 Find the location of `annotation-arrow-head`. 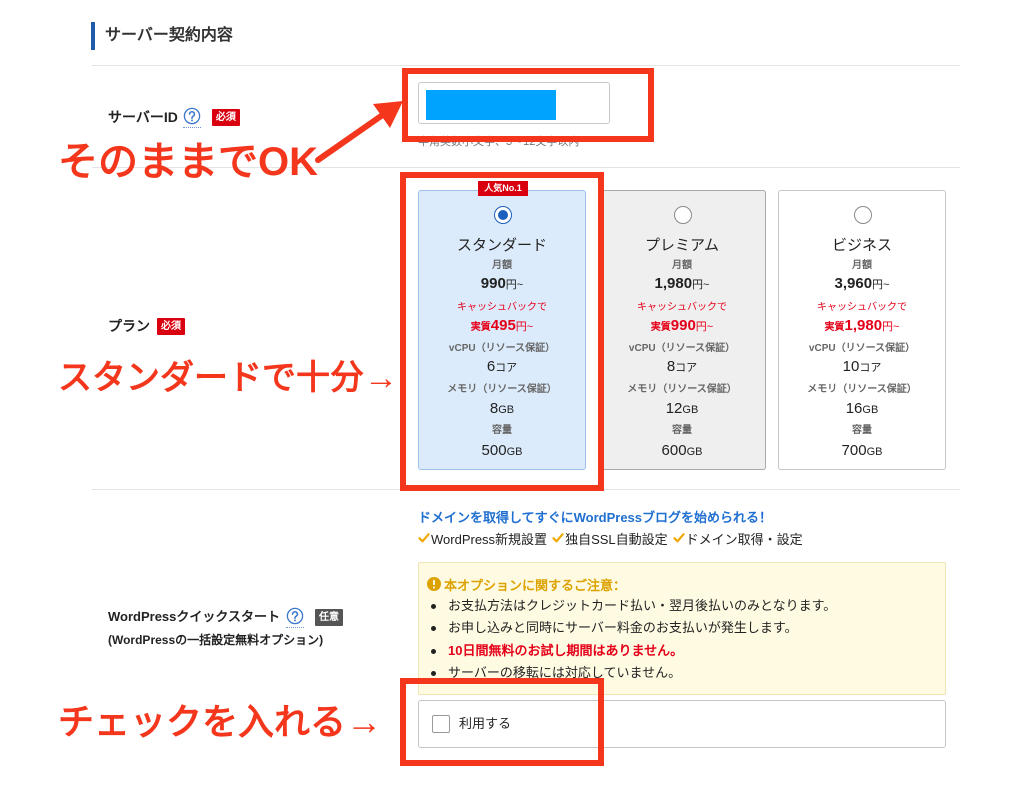

annotation-arrow-head is located at coordinates (388, 114).